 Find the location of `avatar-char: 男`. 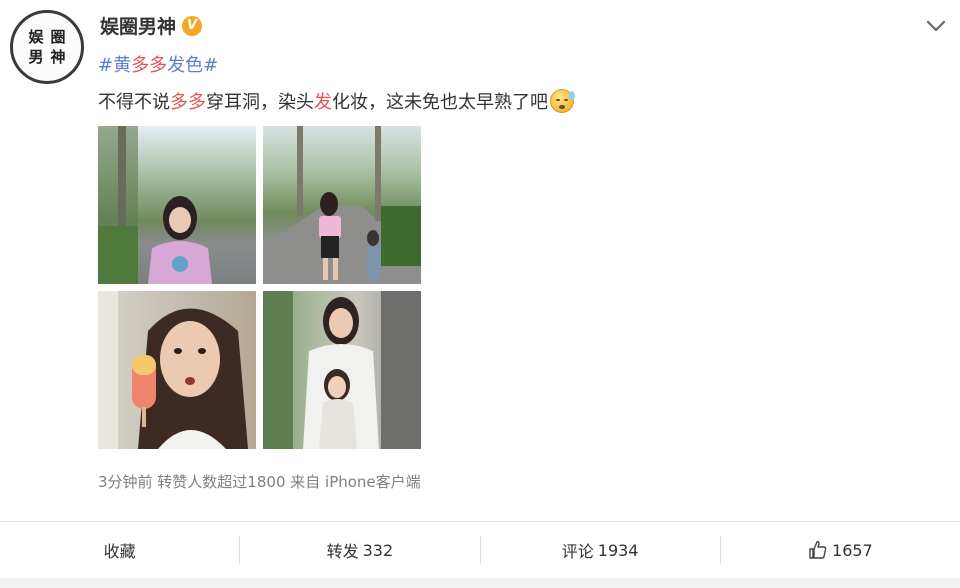

avatar-char: 男 is located at coordinates (36, 56).